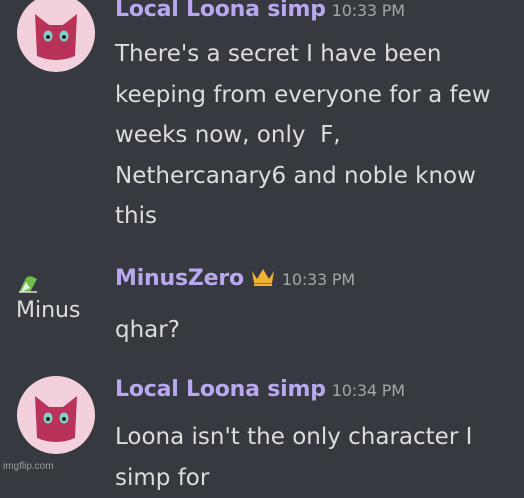 This screenshot has height=498, width=524. What do you see at coordinates (368, 390) in the screenshot?
I see `message-timestamp: 10:34 PM` at bounding box center [368, 390].